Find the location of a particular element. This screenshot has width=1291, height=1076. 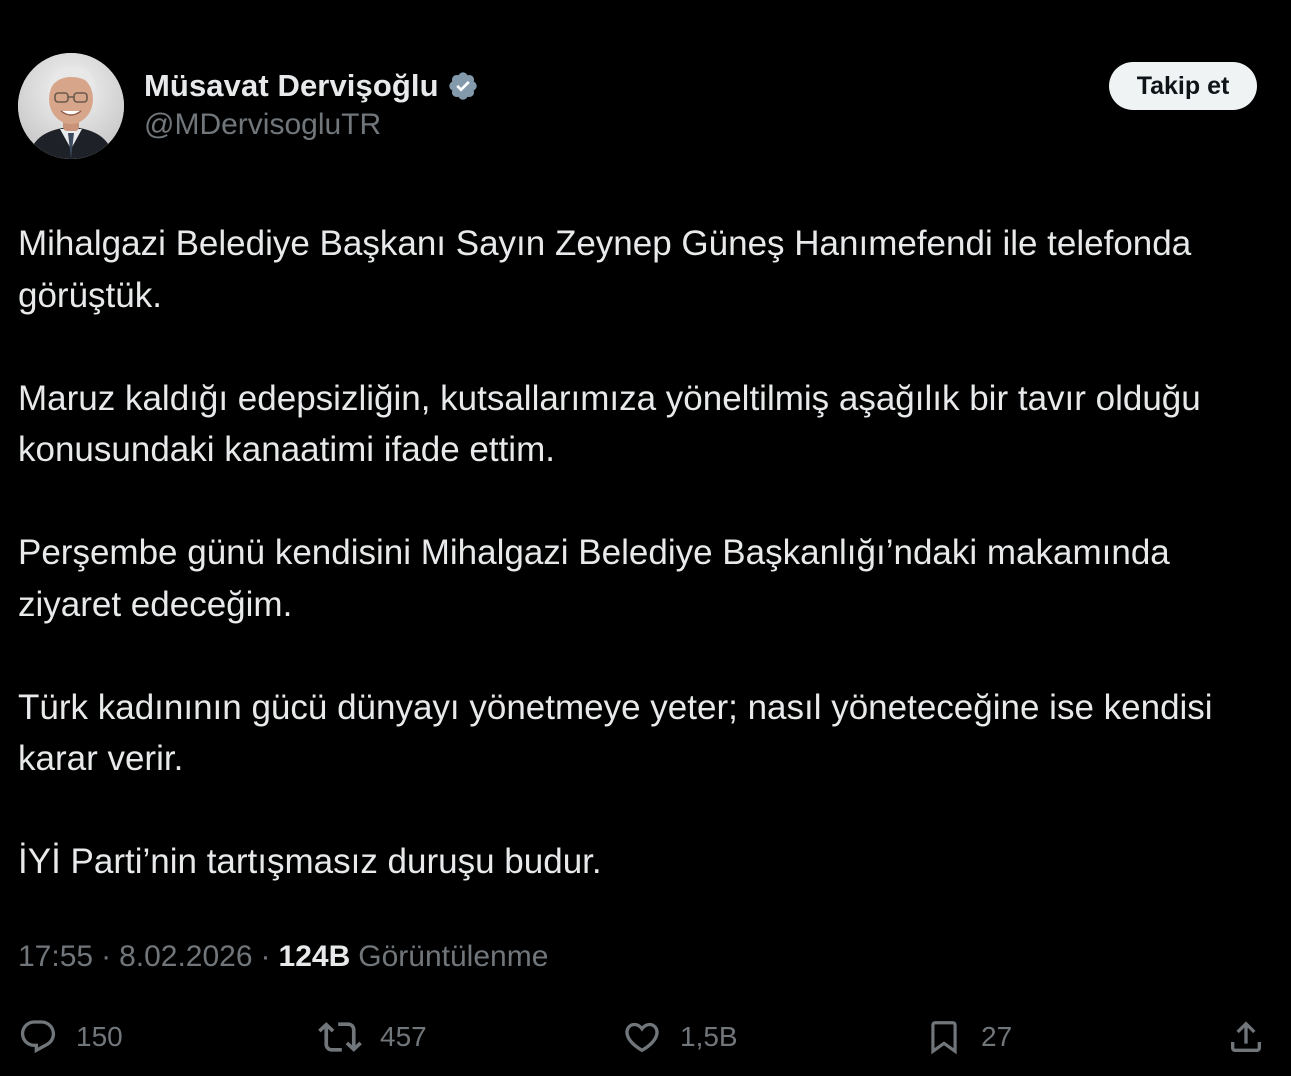

tweet-date: 8.02.2026 is located at coordinates (185, 957).